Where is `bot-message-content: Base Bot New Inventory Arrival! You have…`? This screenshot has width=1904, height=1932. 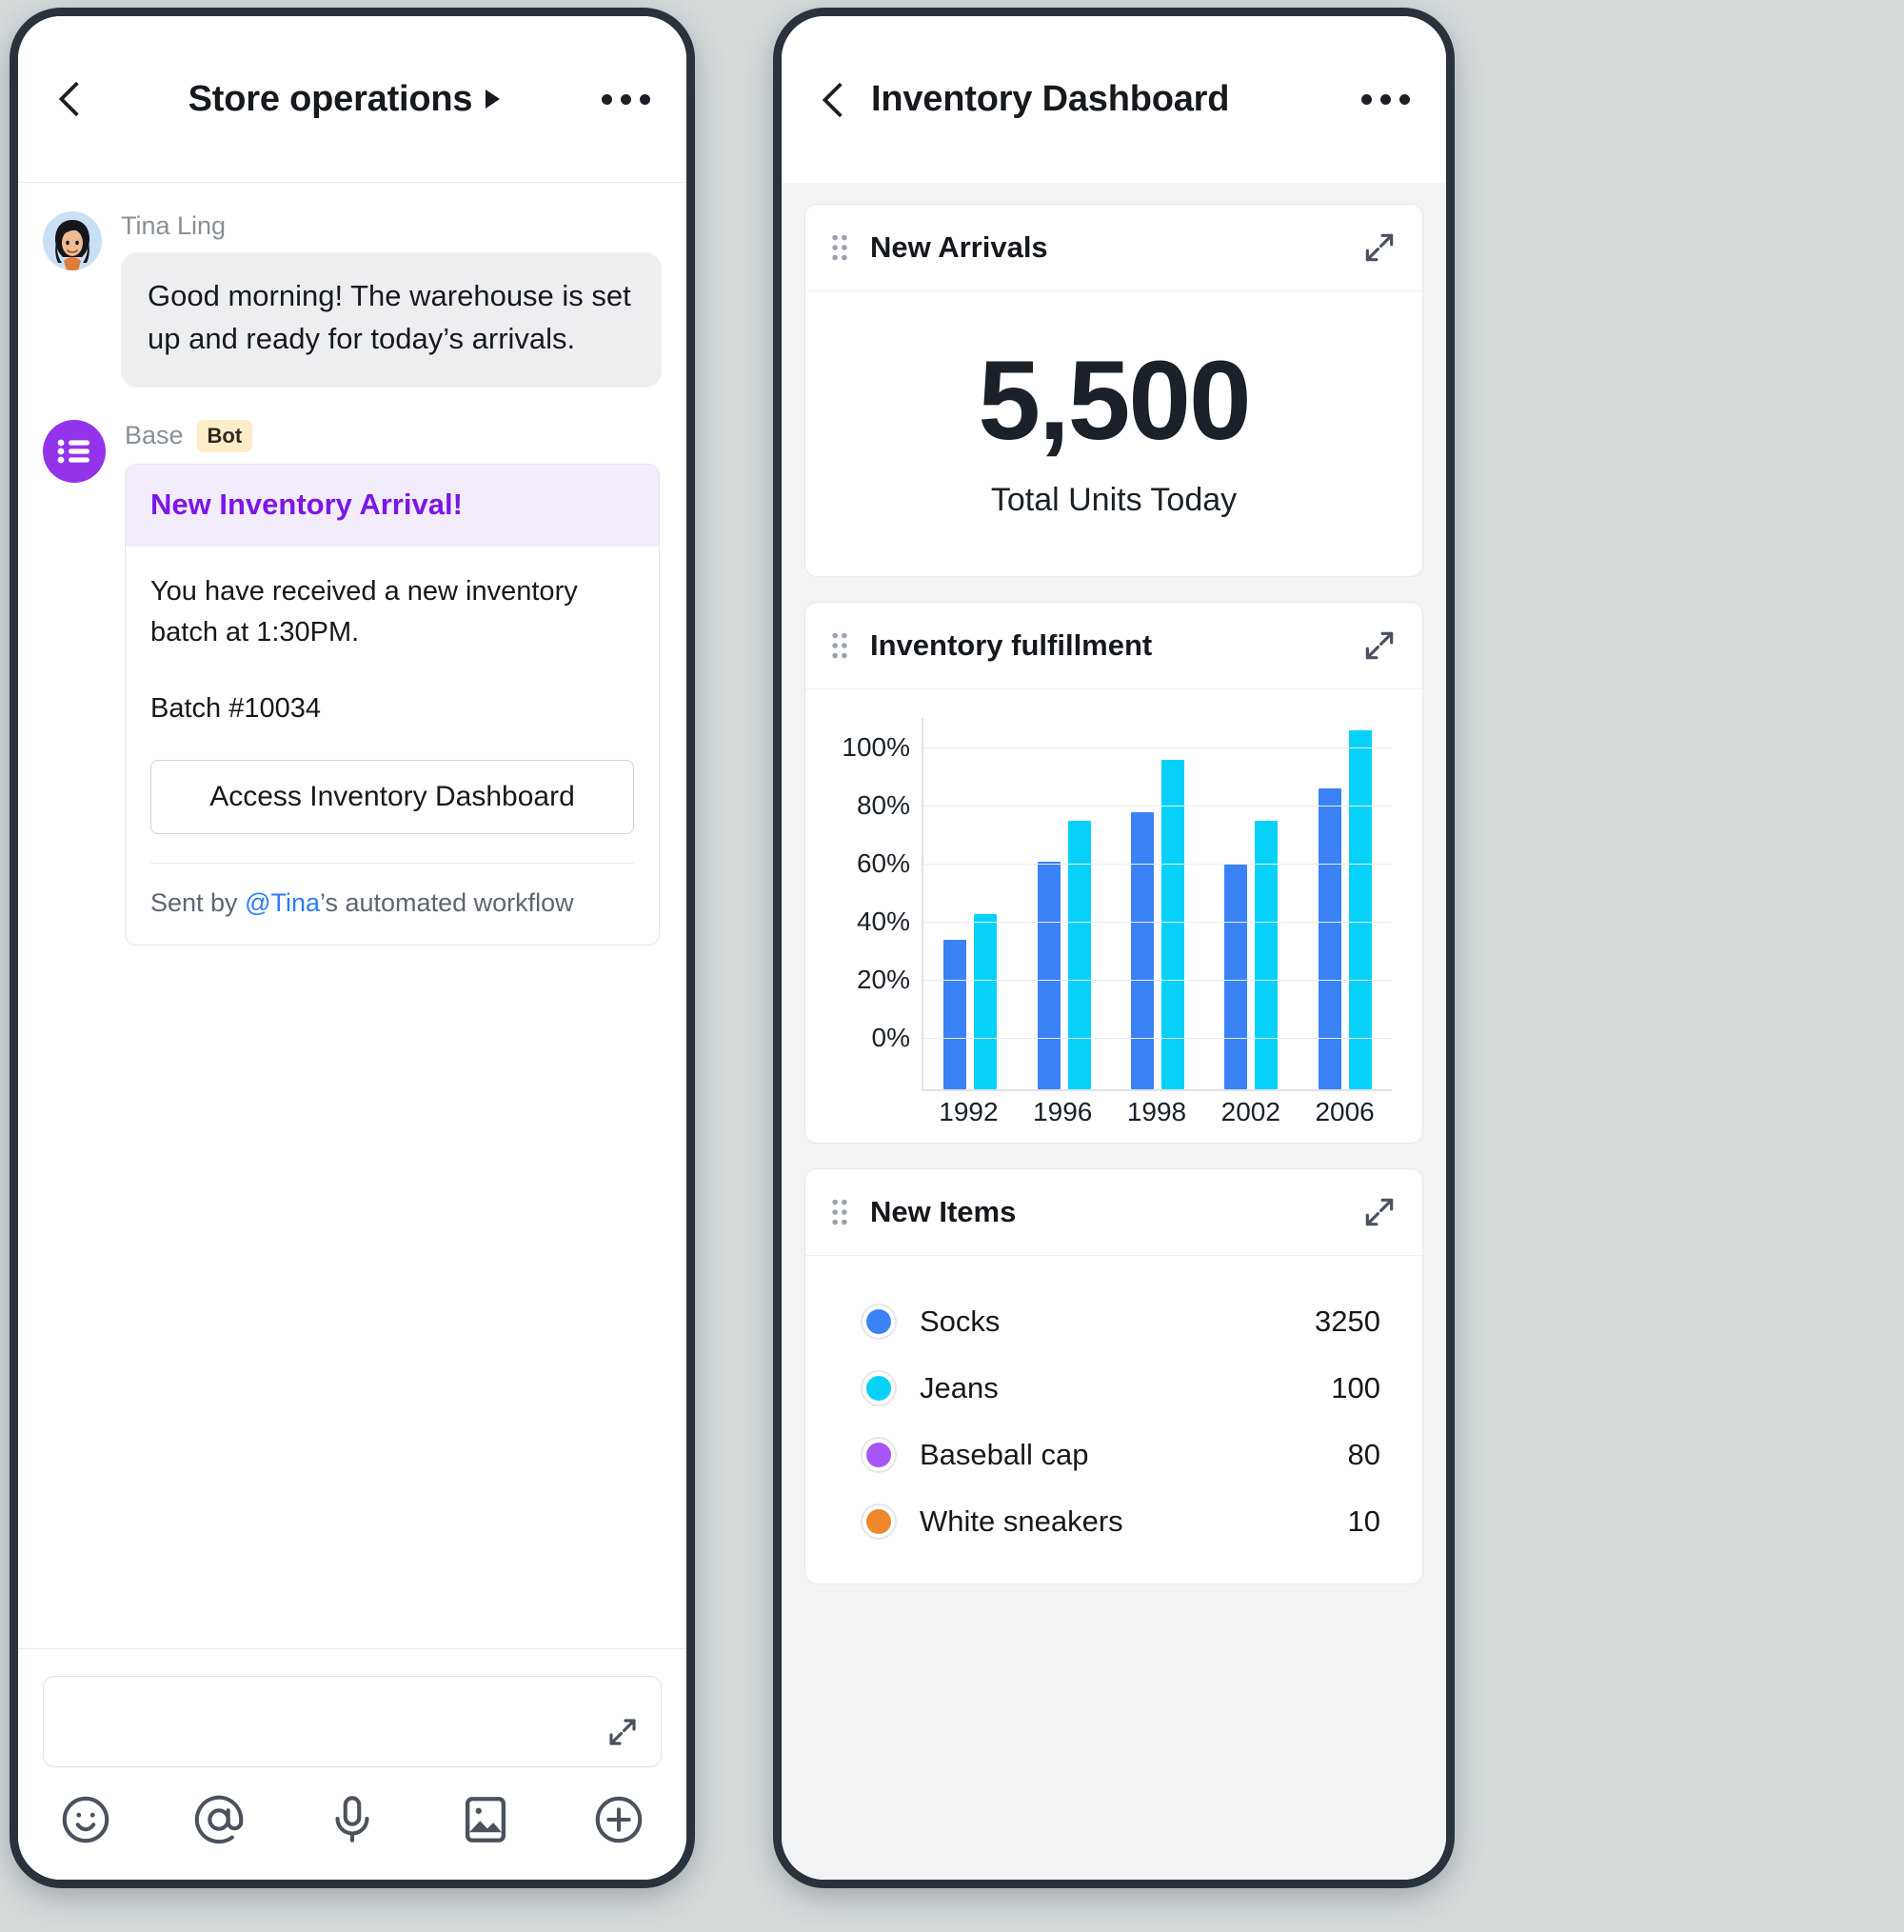
bot-message-content: Base Bot New Inventory Arrival! You have… is located at coordinates (393, 682).